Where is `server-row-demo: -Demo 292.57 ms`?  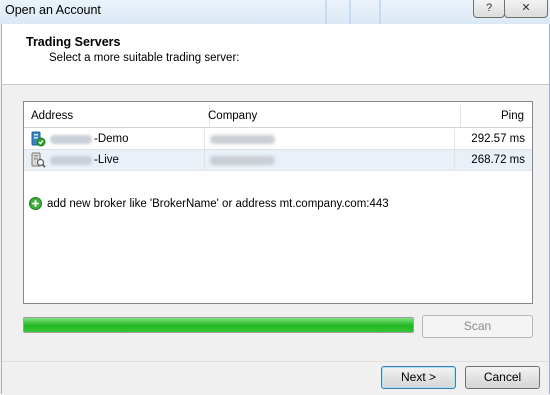
server-row-demo: -Demo 292.57 ms is located at coordinates (278, 139).